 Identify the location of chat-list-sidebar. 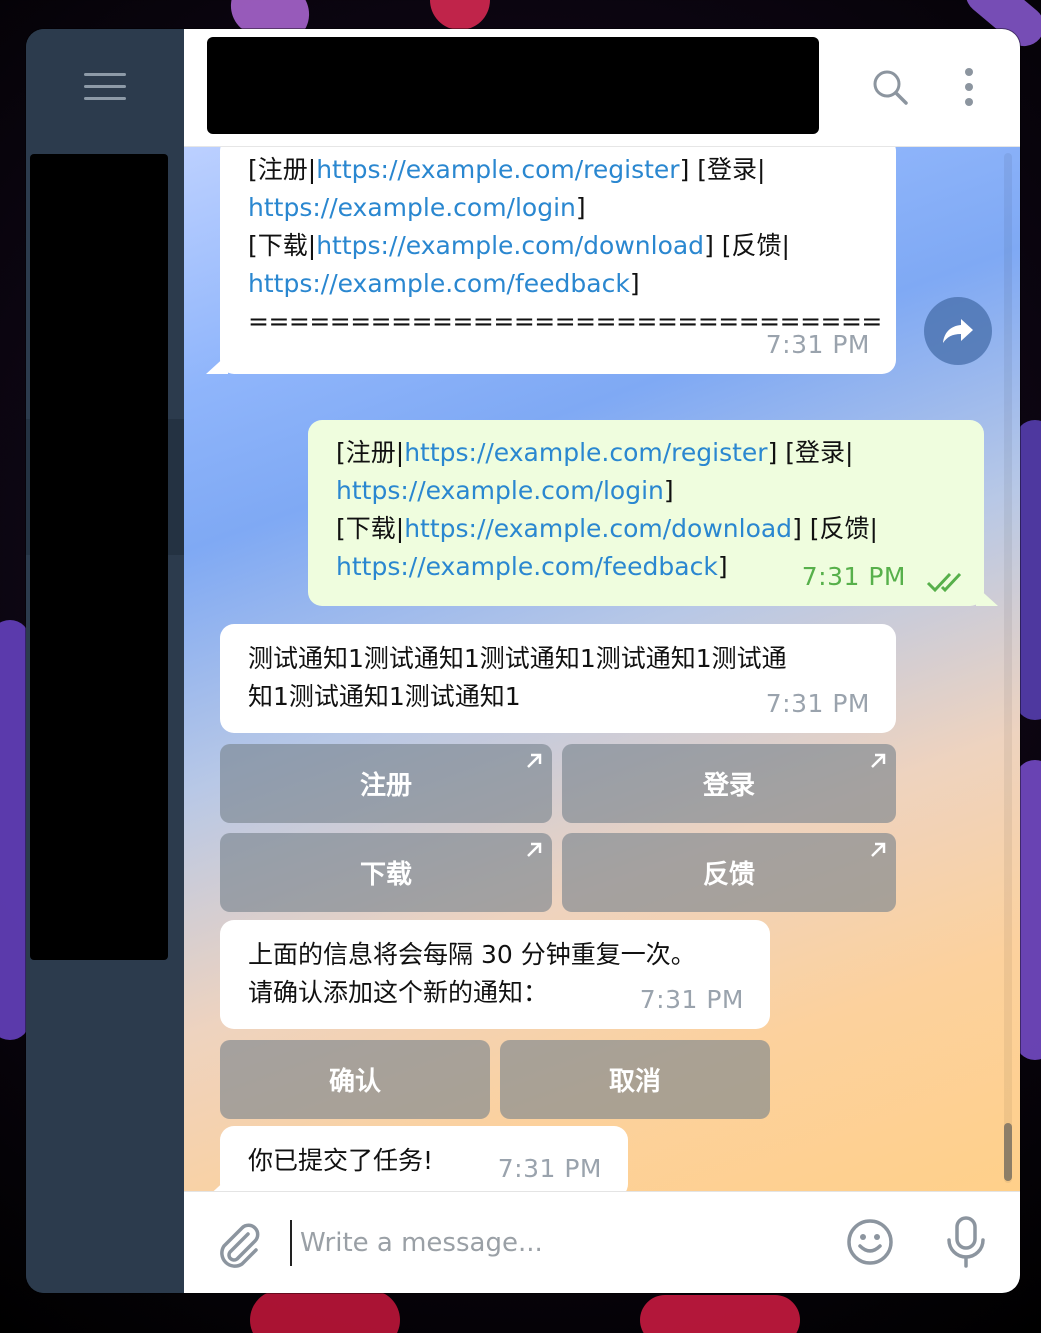
(105, 661).